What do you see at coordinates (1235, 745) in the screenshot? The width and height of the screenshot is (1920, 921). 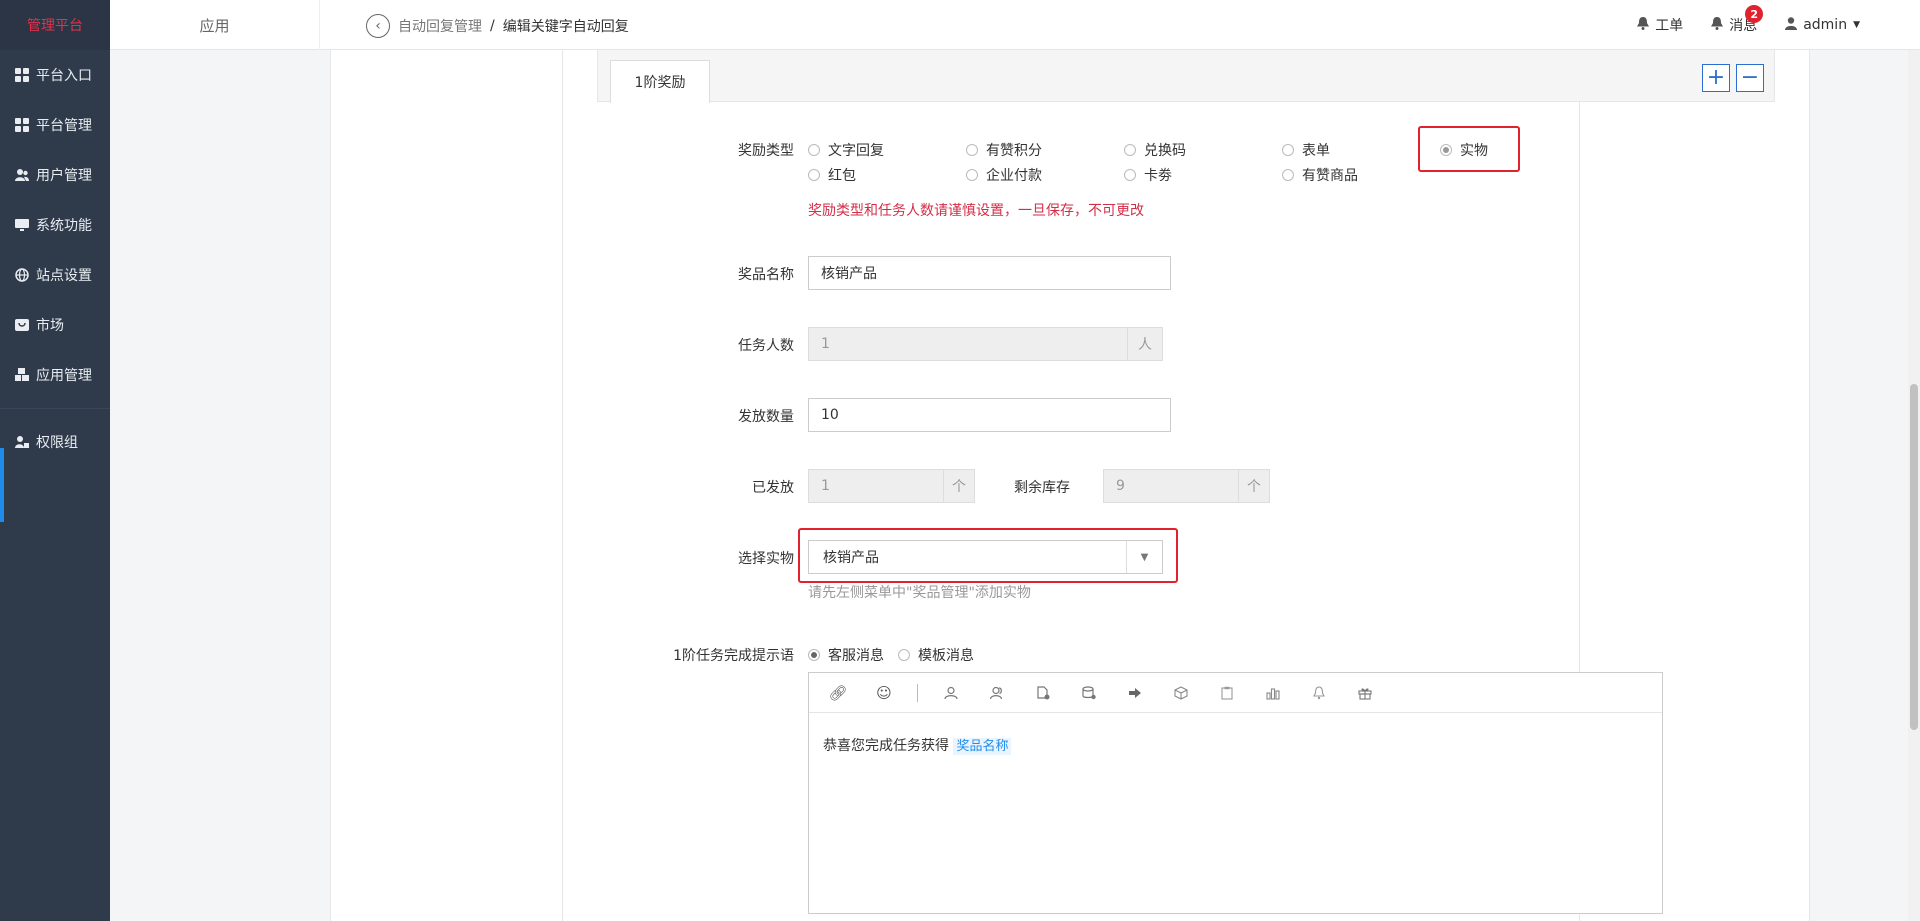 I see `editor-body: 恭喜您完成任务获得 奖品名称` at bounding box center [1235, 745].